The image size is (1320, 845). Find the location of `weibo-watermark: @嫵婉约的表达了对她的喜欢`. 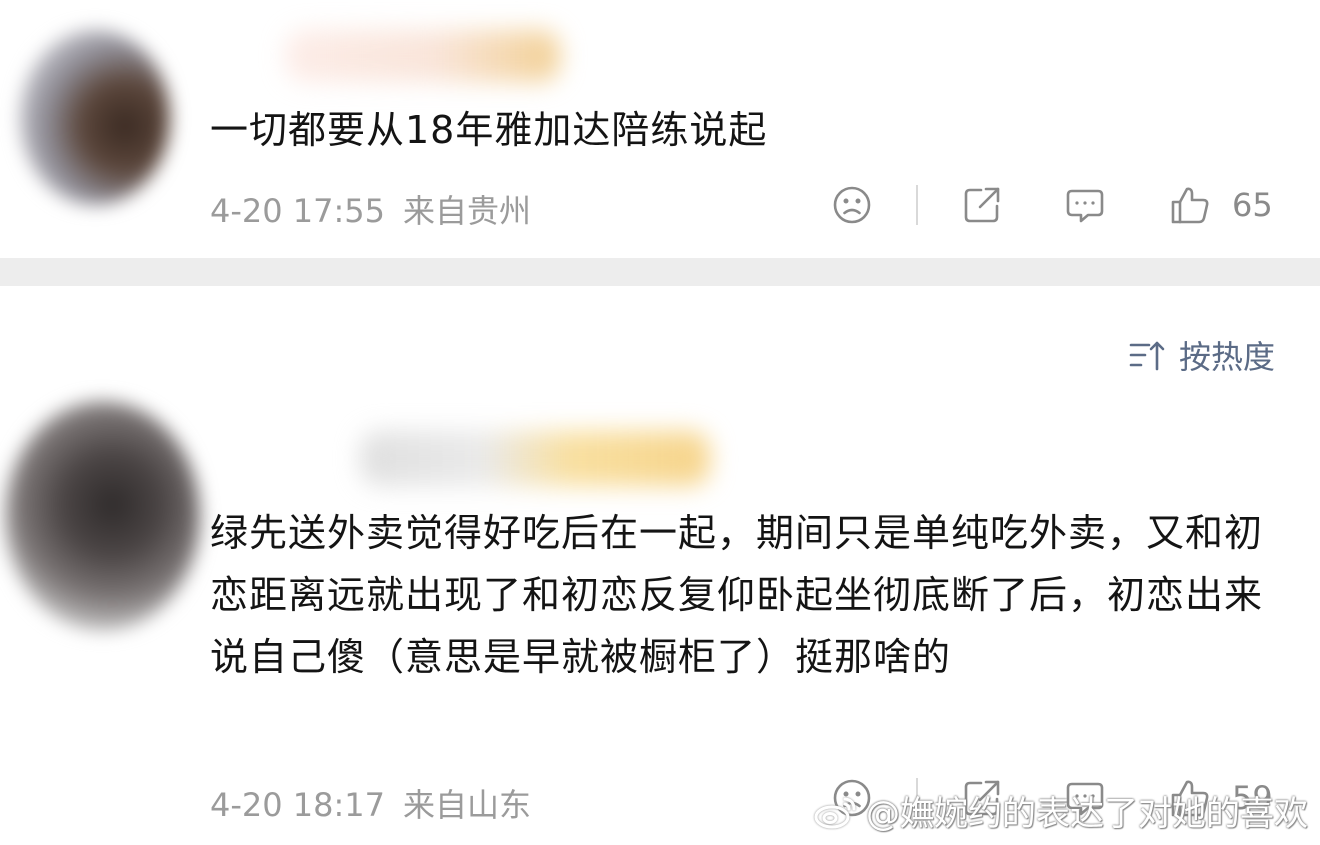

weibo-watermark: @嫵婉约的表达了对她的喜欢 is located at coordinates (1060, 810).